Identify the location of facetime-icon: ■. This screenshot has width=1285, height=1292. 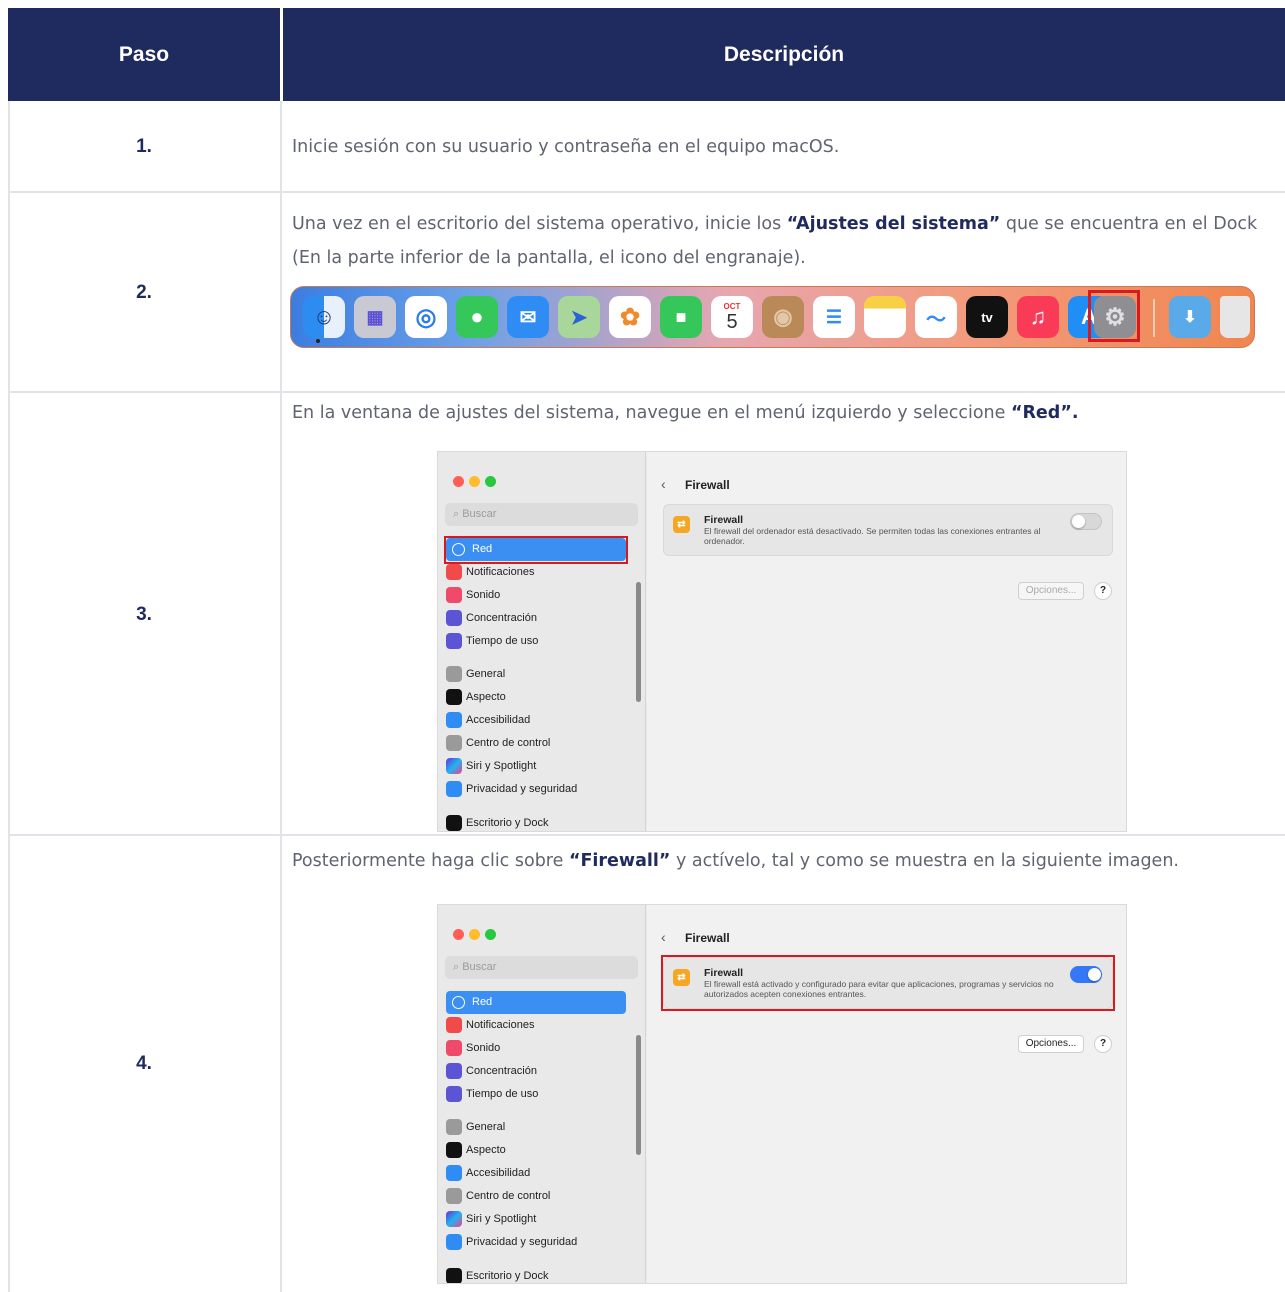
(681, 317).